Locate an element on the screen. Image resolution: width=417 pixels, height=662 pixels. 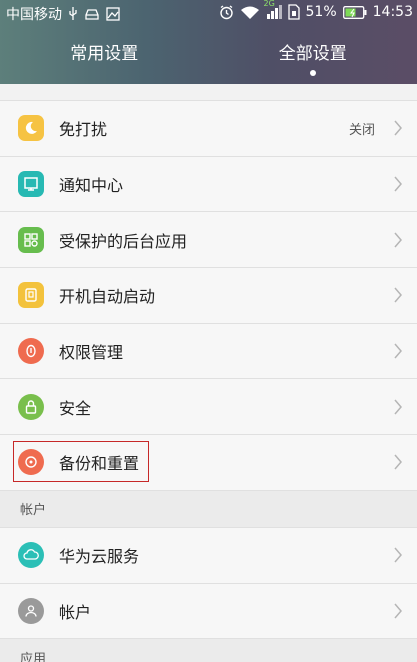
alarm-icon is located at coordinates (226, 12).